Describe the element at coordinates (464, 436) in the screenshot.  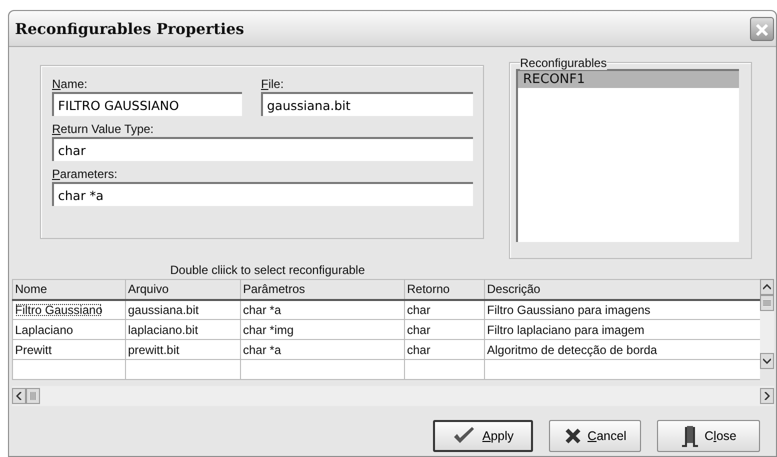
I see `check-icon` at that location.